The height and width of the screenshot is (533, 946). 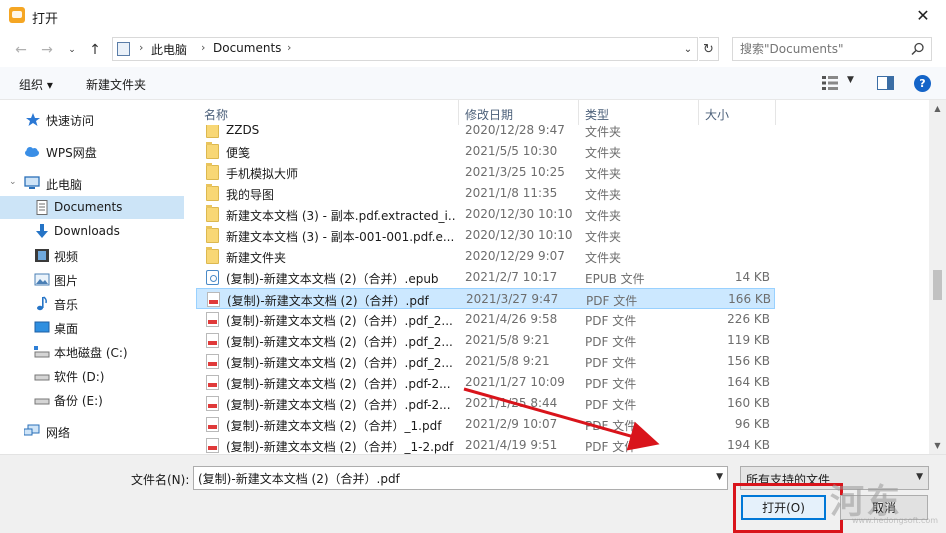 I want to click on file-size: 156 KB, so click(x=748, y=361).